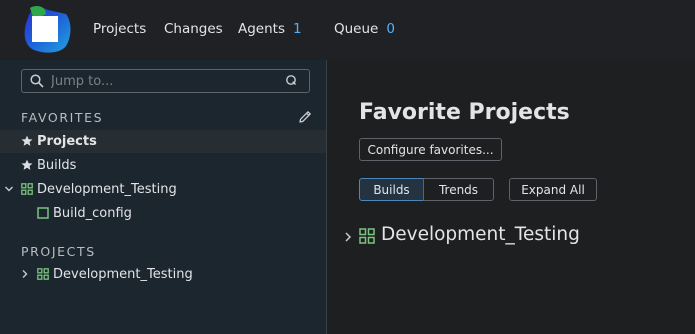 Image resolution: width=695 pixels, height=334 pixels. I want to click on tab-trends: Trends, so click(458, 189).